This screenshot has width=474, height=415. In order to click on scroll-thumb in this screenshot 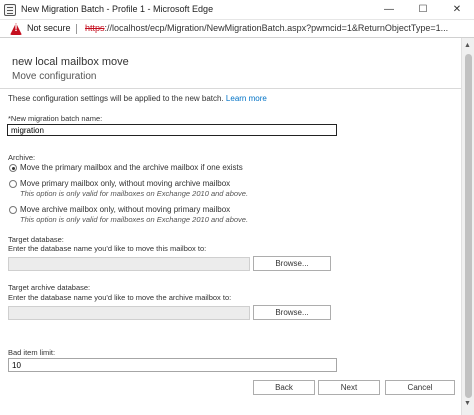, I will do `click(468, 226)`.